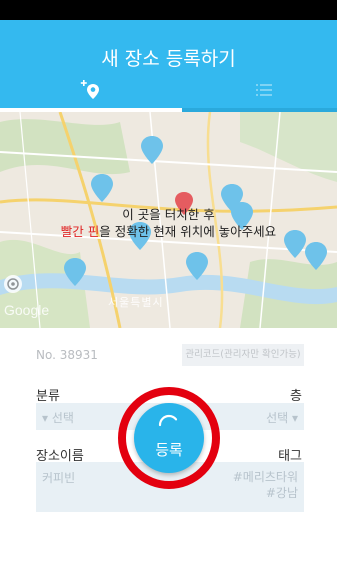 The width and height of the screenshot is (337, 580). I want to click on crosshair-icon, so click(13, 284).